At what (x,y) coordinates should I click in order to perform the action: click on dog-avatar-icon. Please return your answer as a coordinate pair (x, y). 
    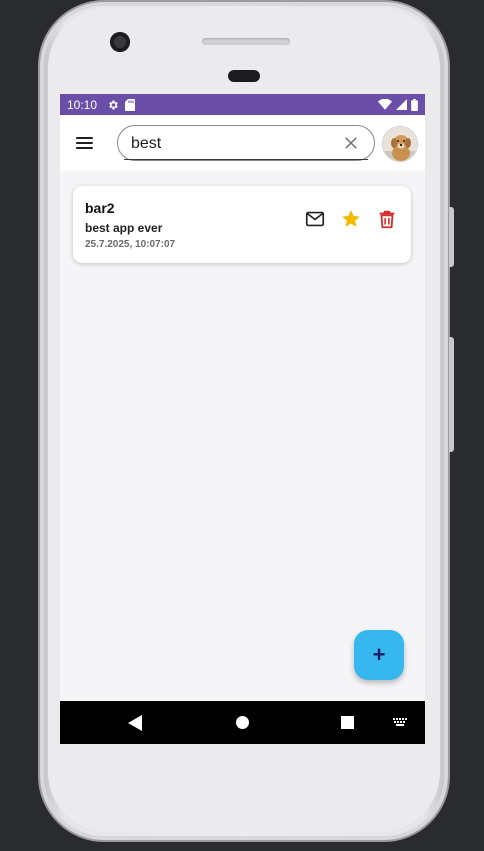
    Looking at the image, I should click on (400, 144).